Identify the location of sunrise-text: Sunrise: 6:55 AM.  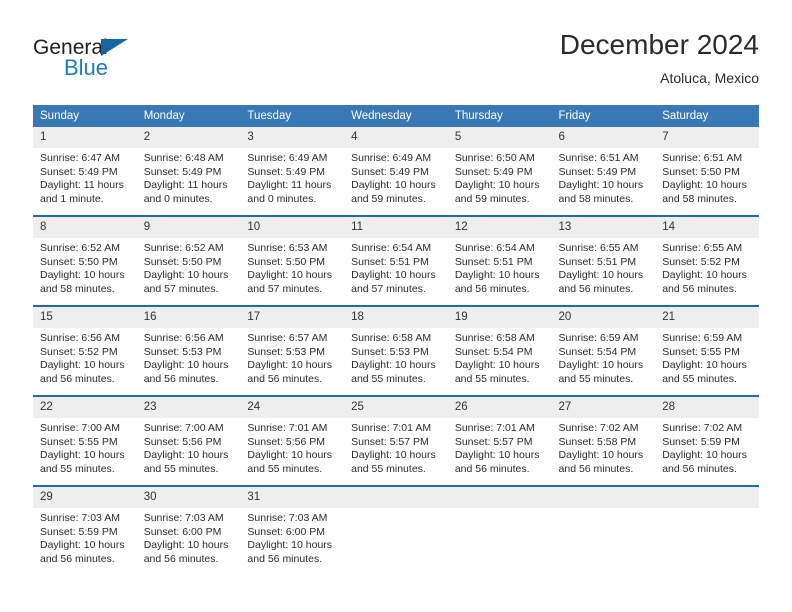
(598, 248).